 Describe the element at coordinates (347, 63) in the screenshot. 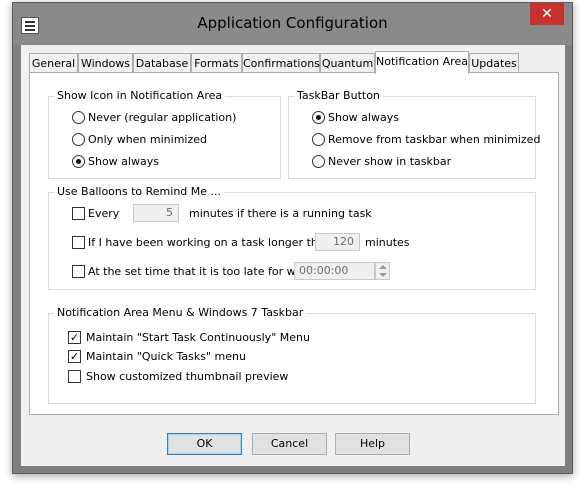

I see `tab-quantum: Quantum` at that location.